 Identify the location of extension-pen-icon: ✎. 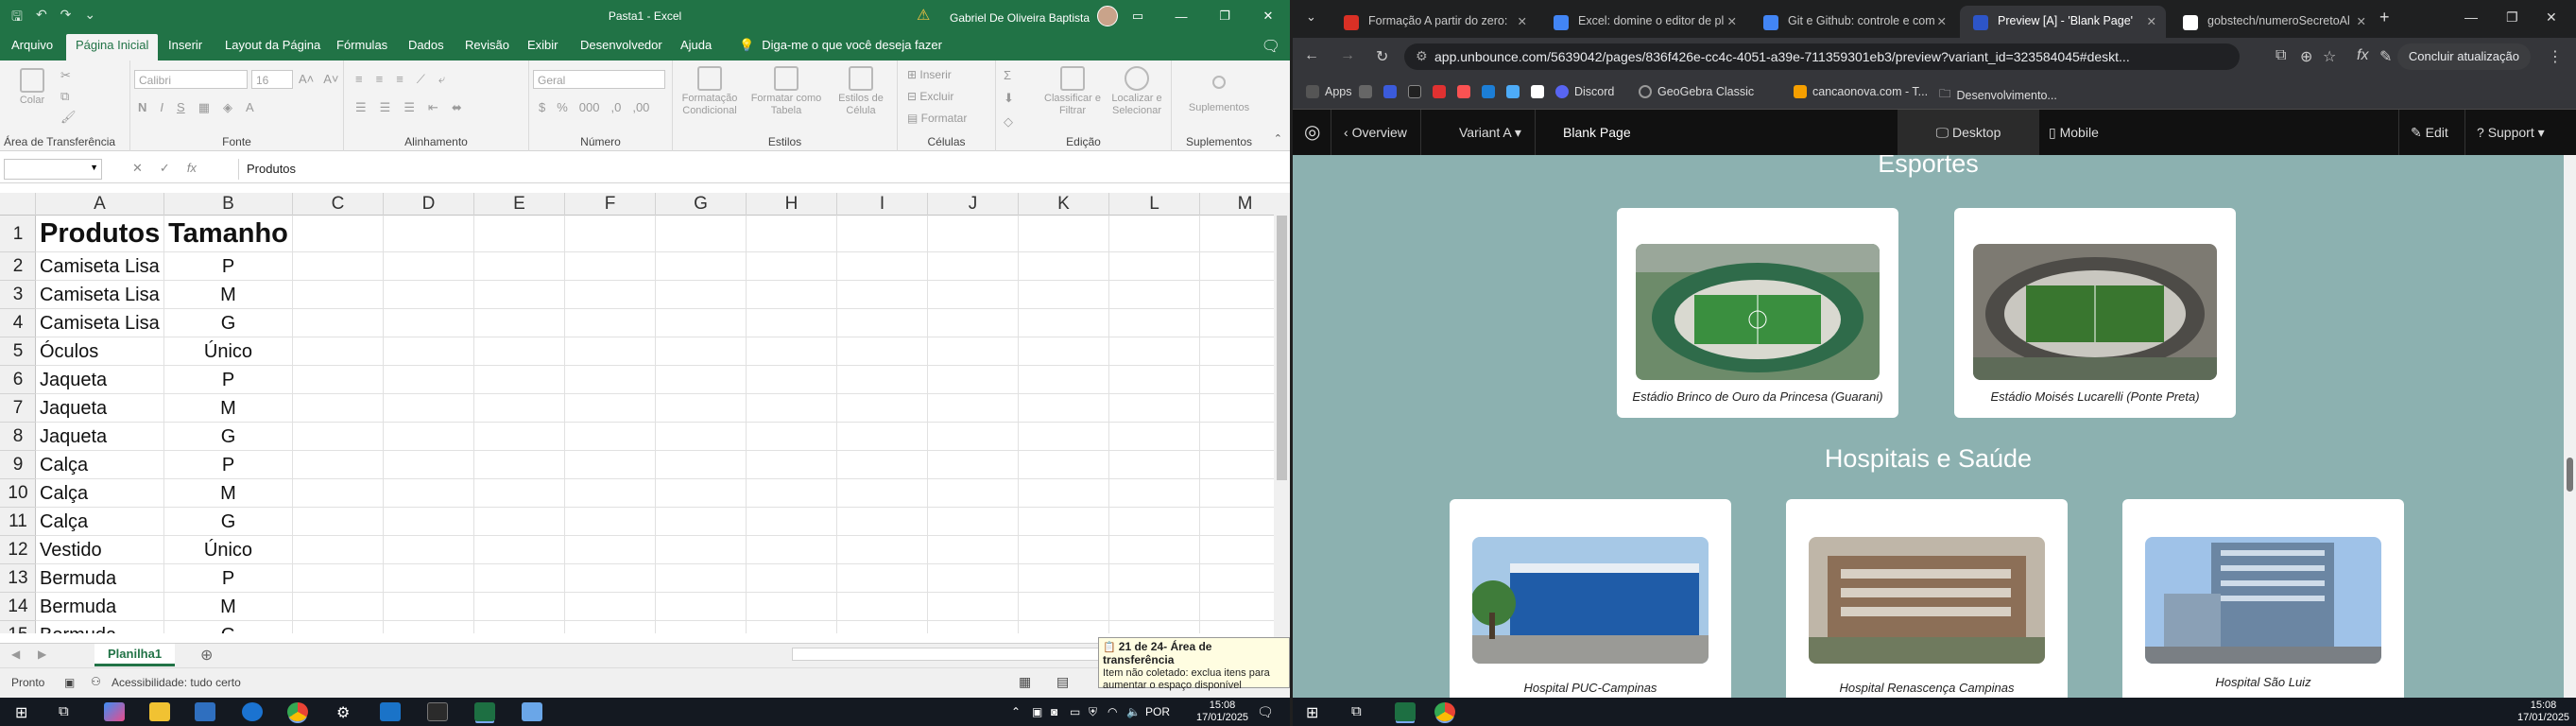
(2385, 56).